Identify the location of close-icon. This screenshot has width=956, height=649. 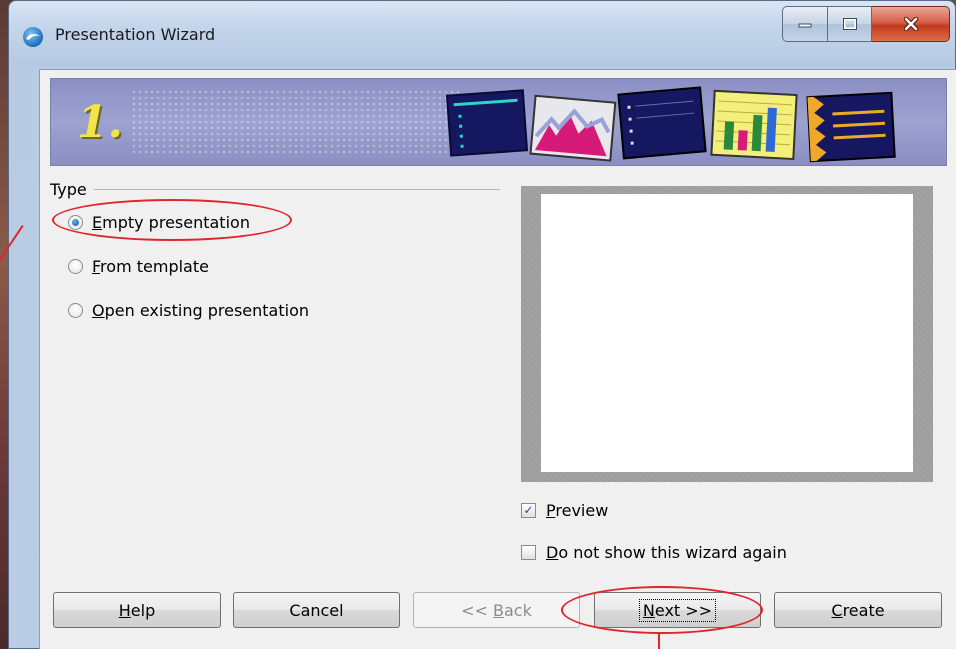
(910, 24).